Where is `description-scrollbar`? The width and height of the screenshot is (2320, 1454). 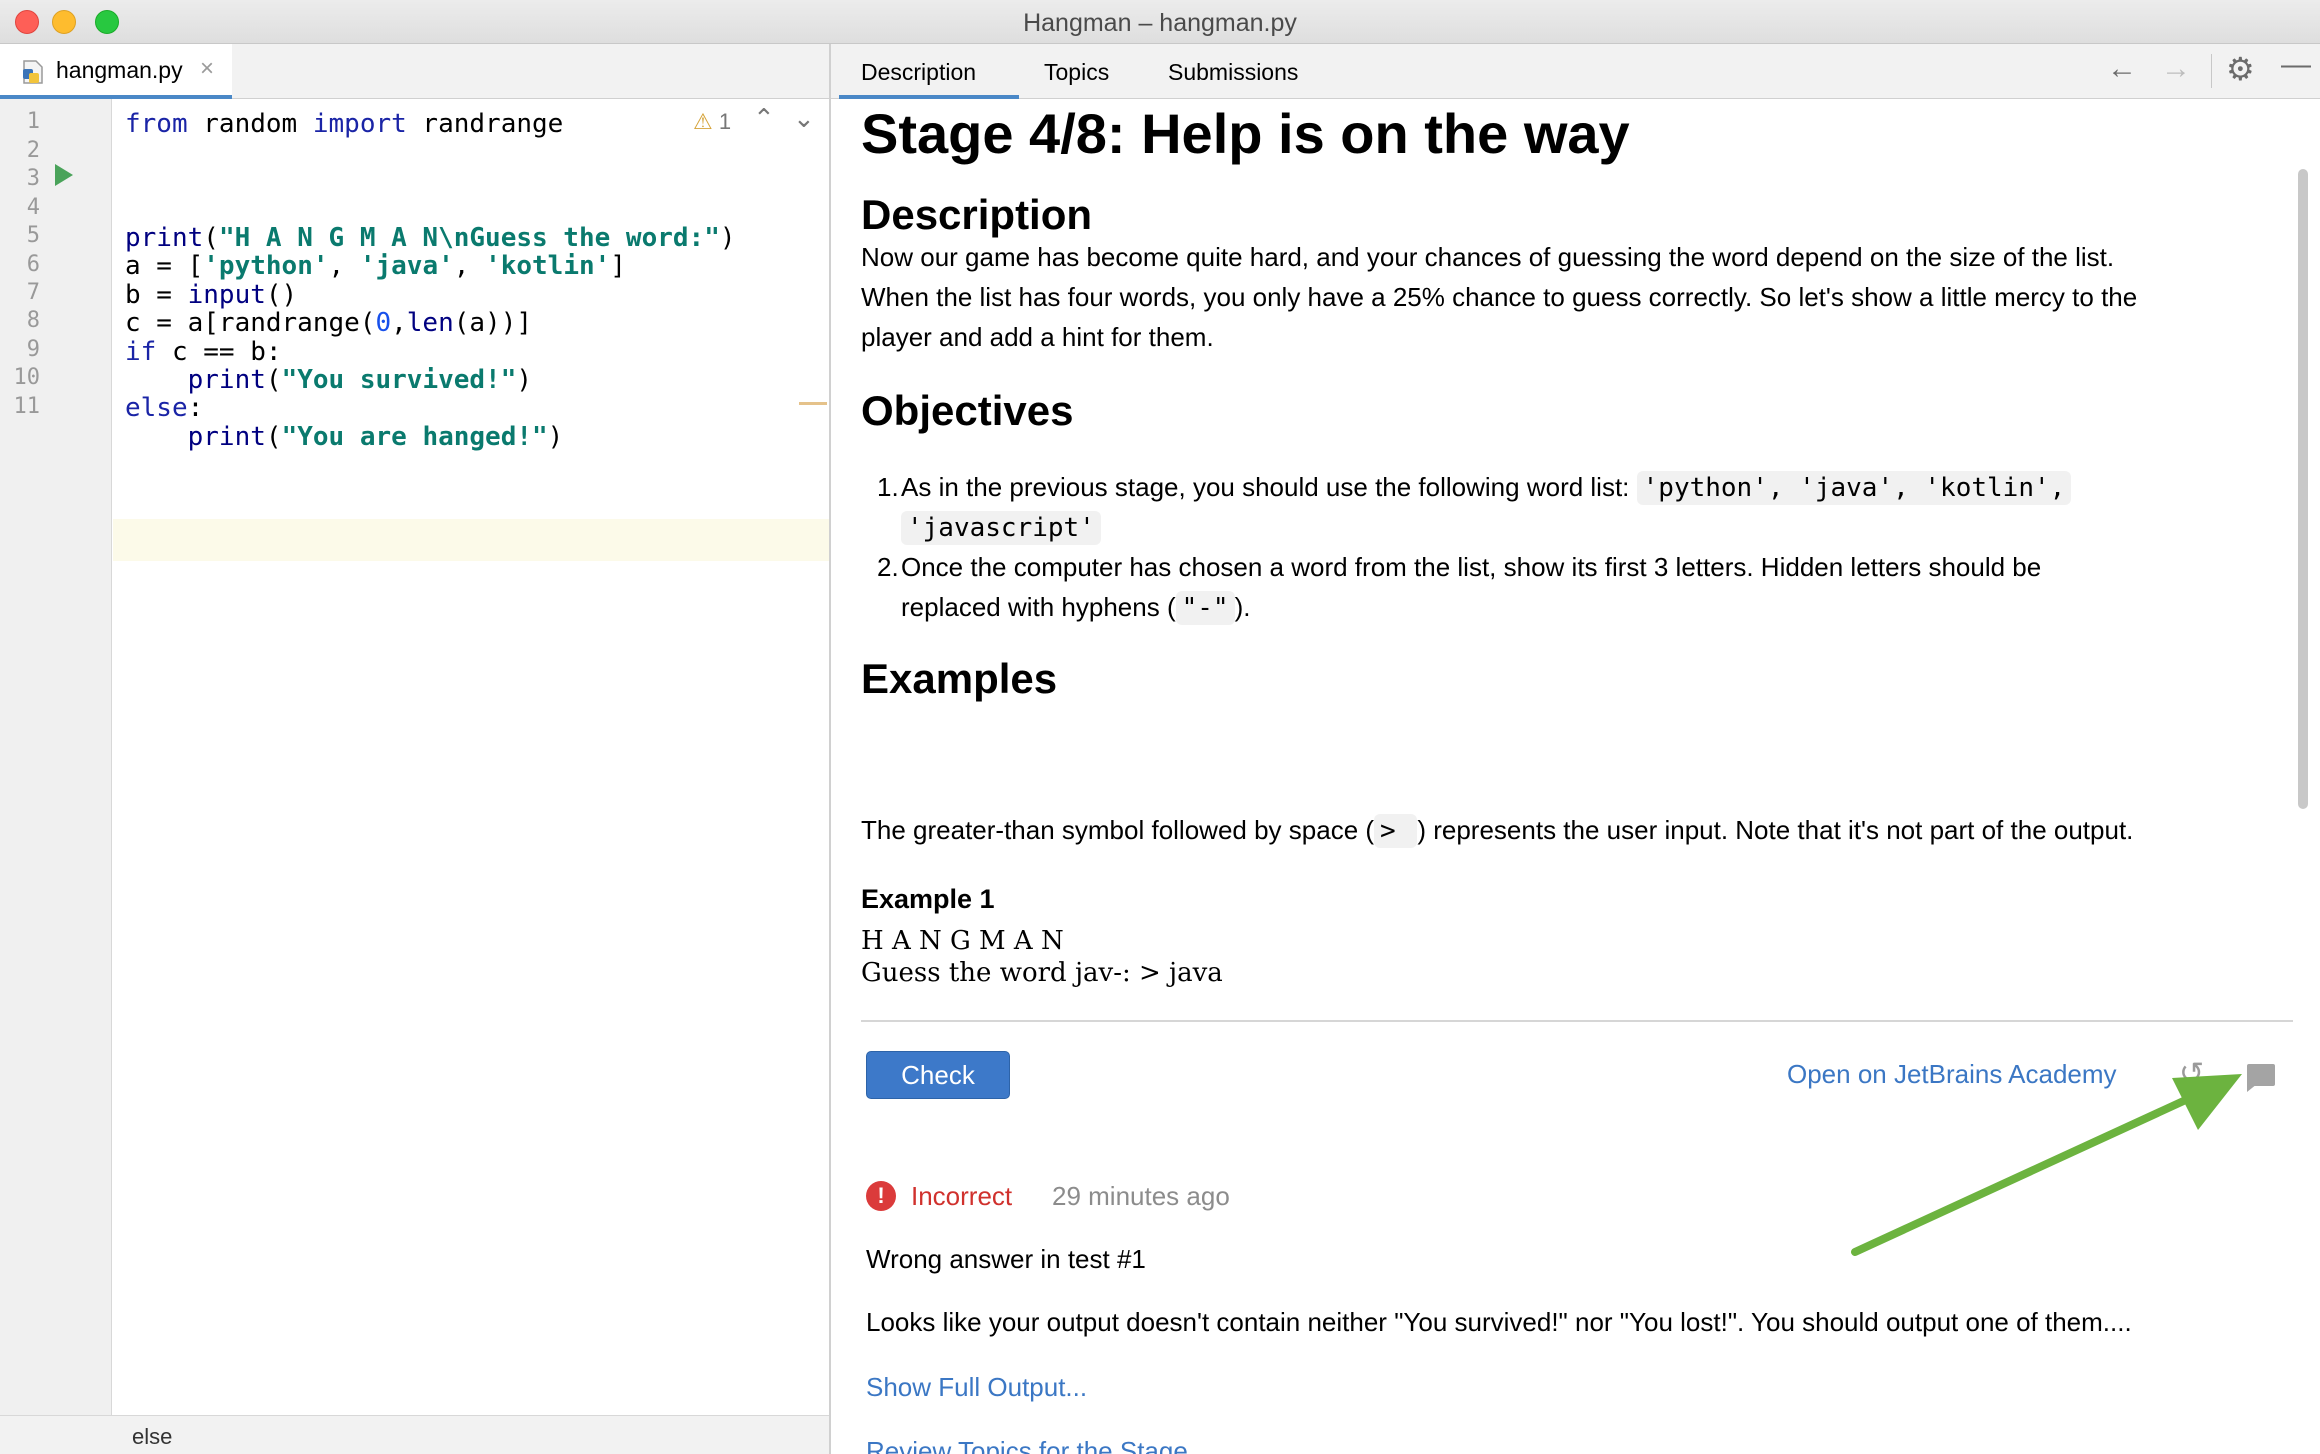
description-scrollbar is located at coordinates (2303, 484).